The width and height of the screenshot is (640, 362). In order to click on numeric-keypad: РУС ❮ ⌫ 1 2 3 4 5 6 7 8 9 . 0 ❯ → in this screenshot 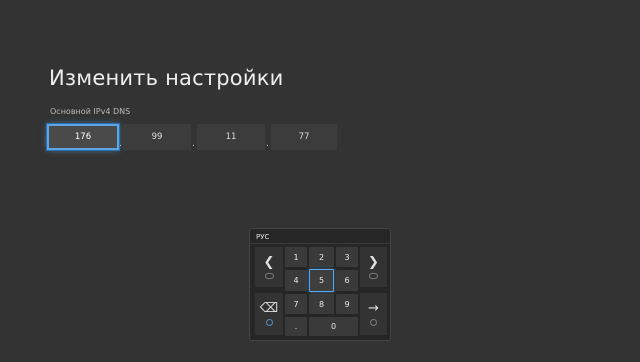, I will do `click(320, 284)`.